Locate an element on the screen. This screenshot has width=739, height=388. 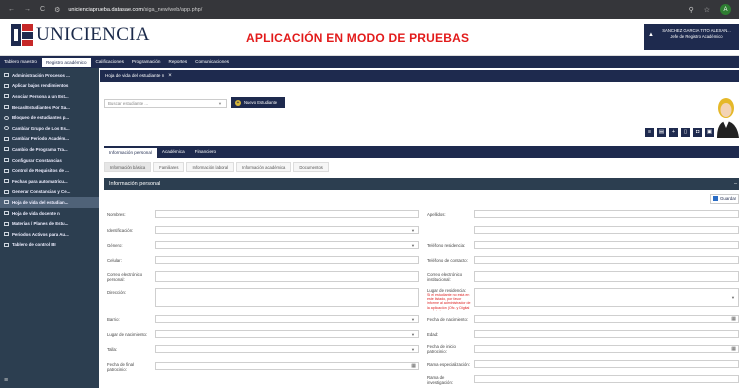
correo-personal-field is located at coordinates (287, 276).